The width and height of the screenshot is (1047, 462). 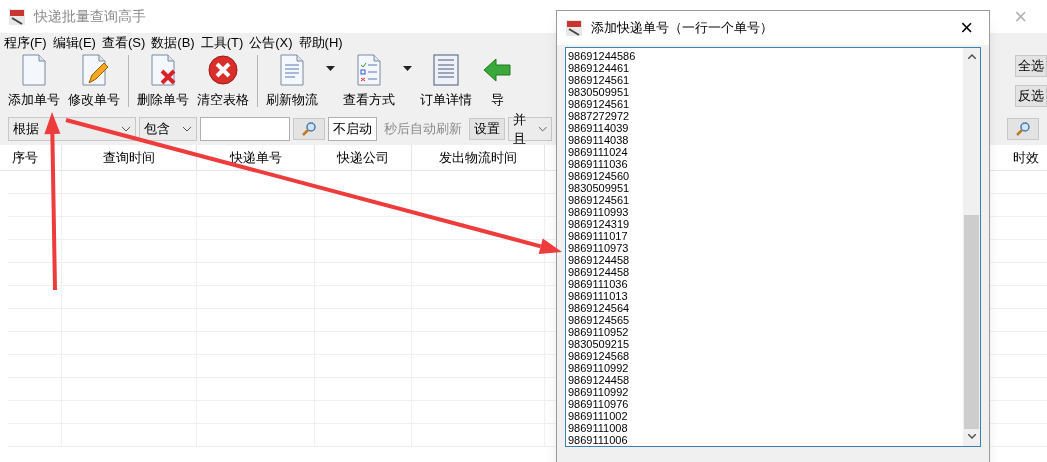 I want to click on toolbar-button: 删除单号, so click(x=163, y=80).